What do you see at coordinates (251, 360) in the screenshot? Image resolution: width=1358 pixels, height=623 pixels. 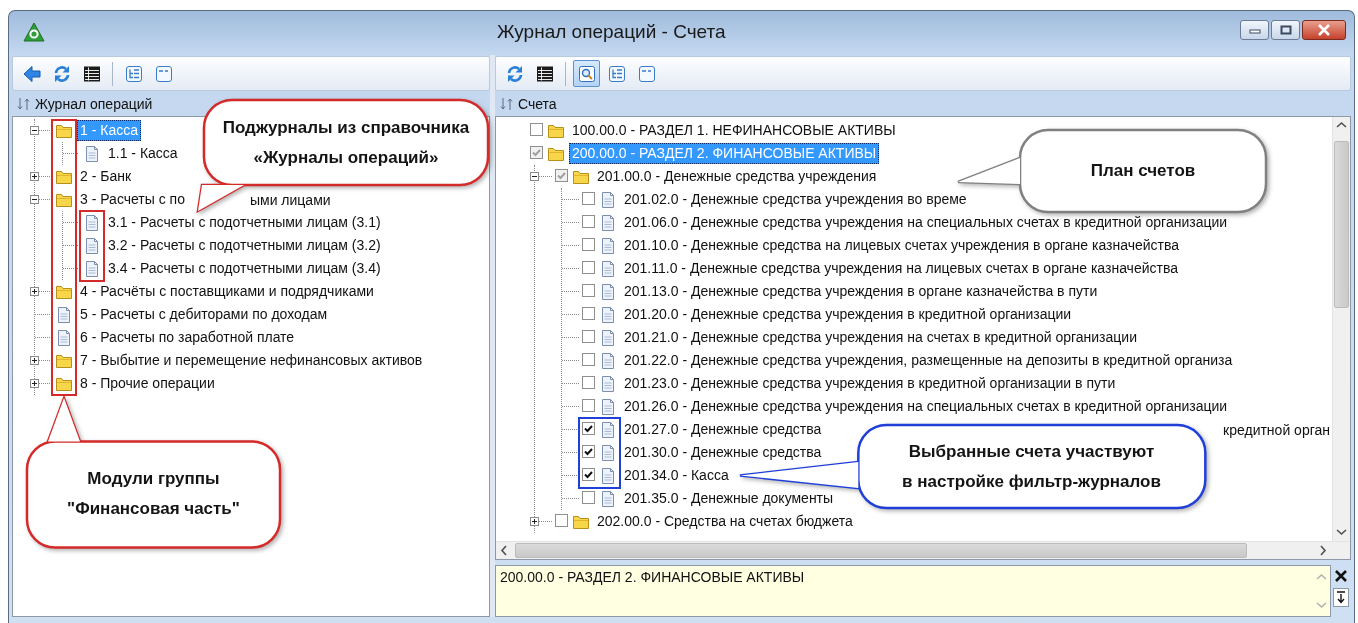 I see `tree-item: 7 - Выбытие и перемещение нефинансовых активов` at bounding box center [251, 360].